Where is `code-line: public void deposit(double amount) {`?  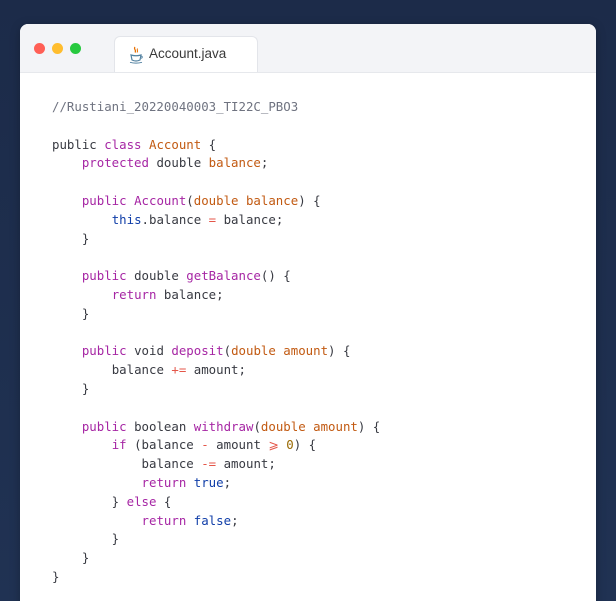
code-line: public void deposit(double amount) { is located at coordinates (317, 351).